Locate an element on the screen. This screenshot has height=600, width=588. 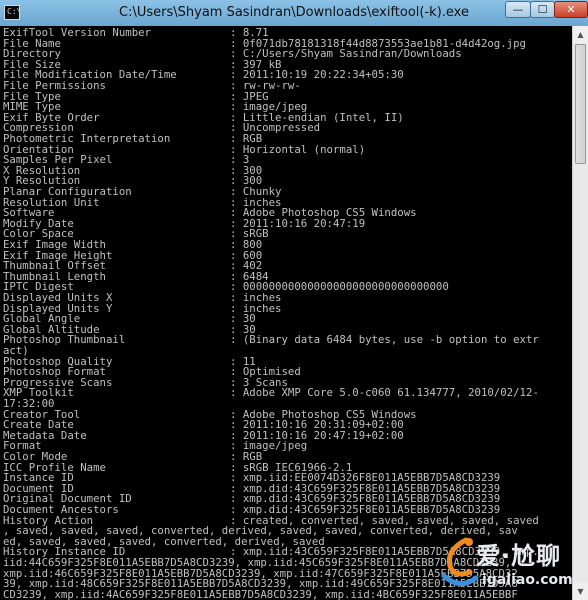
scroll-thumb is located at coordinates (580, 104).